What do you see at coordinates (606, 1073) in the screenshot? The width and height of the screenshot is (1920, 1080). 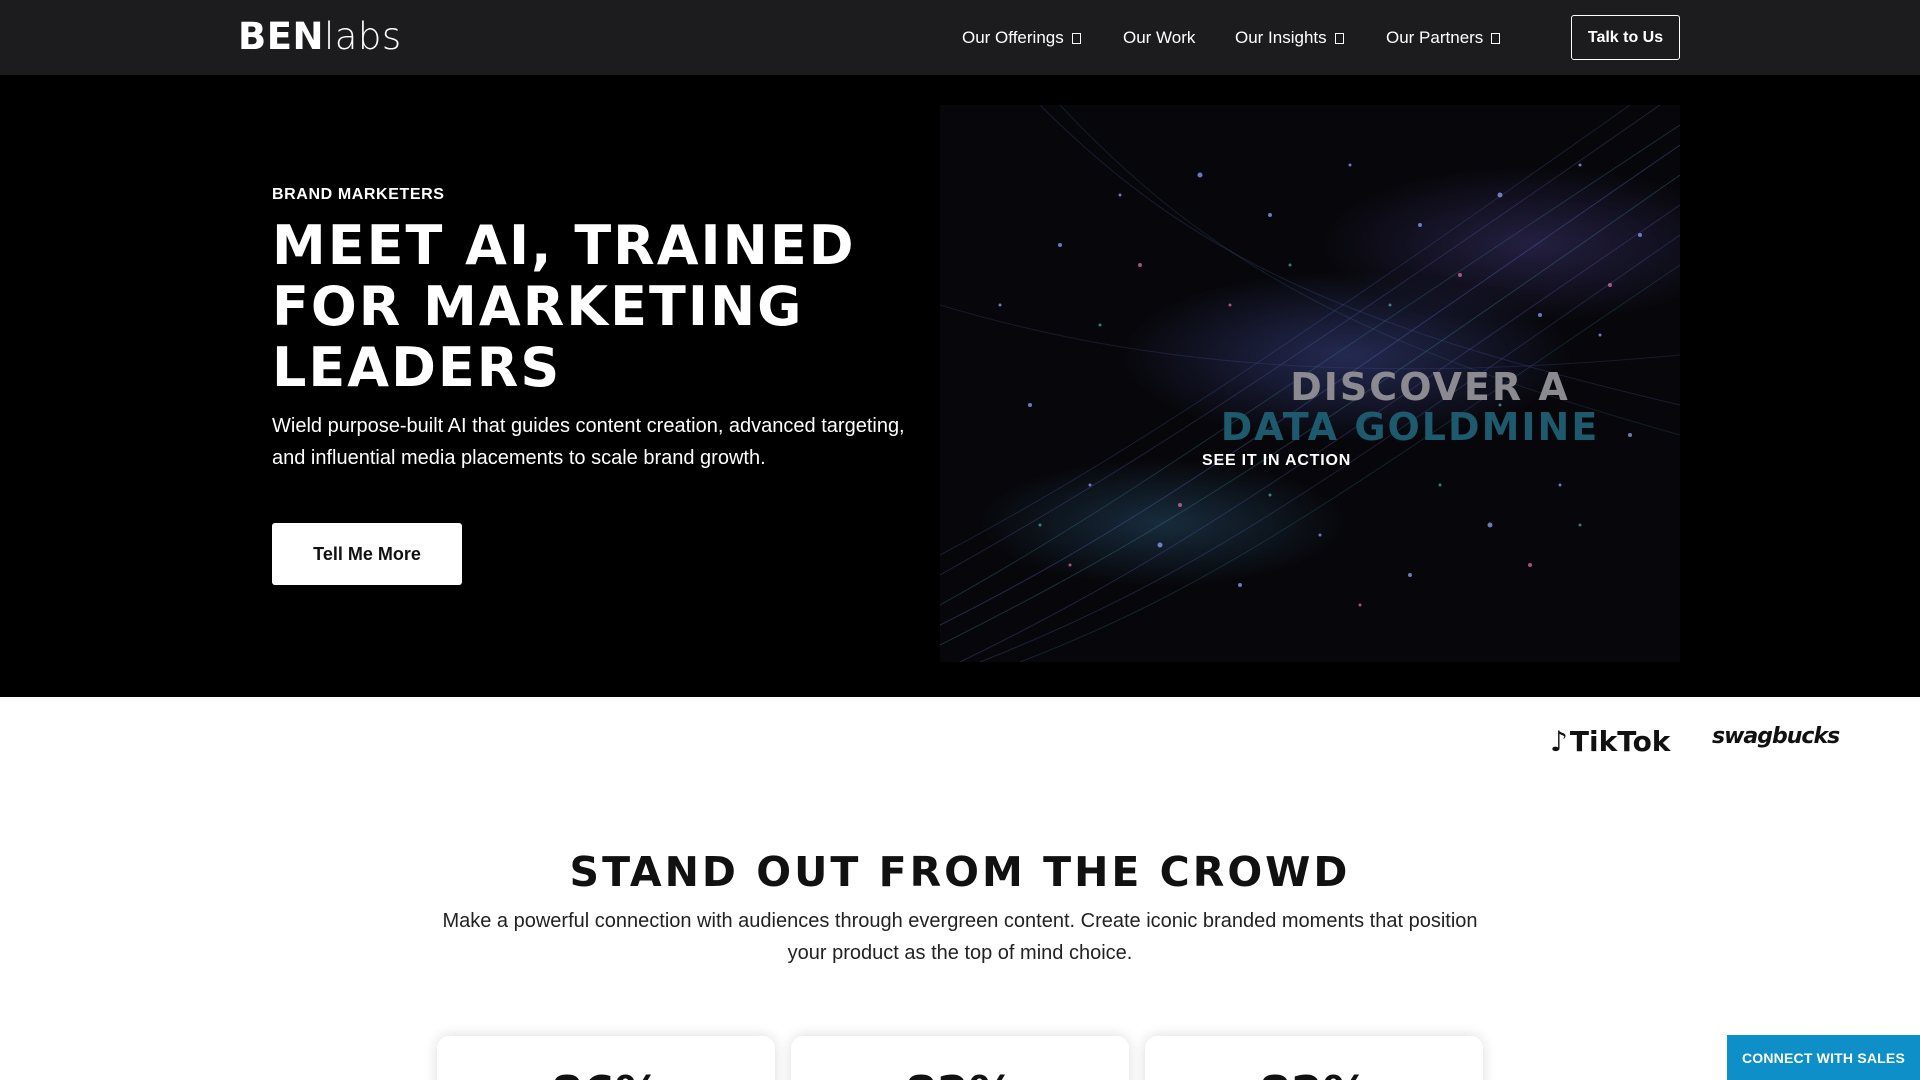 I see `stat-value: 86%` at bounding box center [606, 1073].